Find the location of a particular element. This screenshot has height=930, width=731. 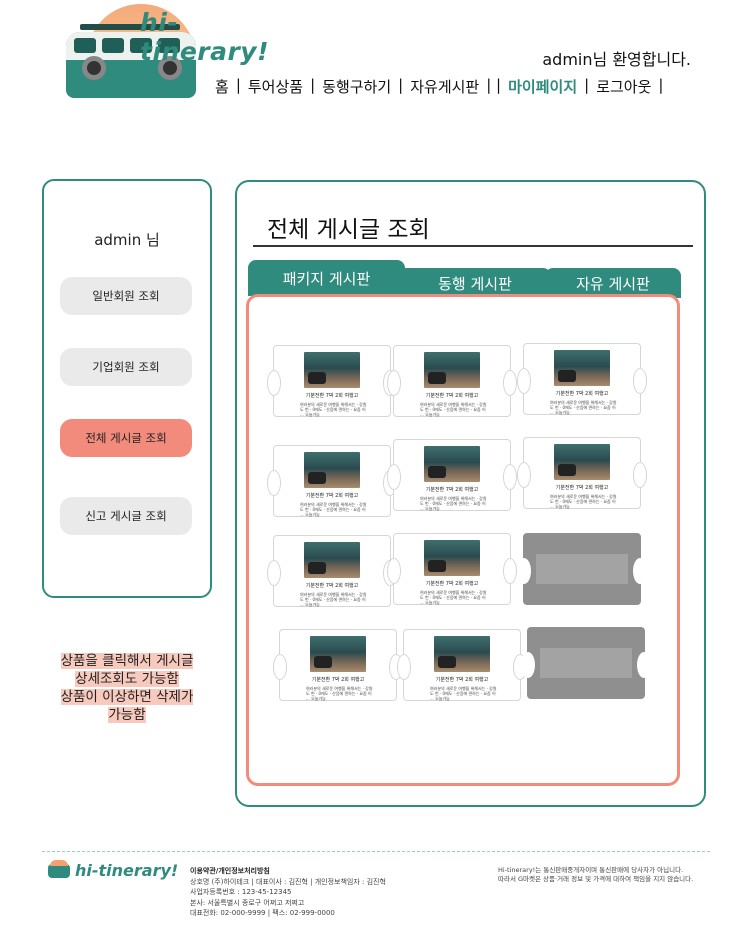

nav-home: 홈 is located at coordinates (222, 86).